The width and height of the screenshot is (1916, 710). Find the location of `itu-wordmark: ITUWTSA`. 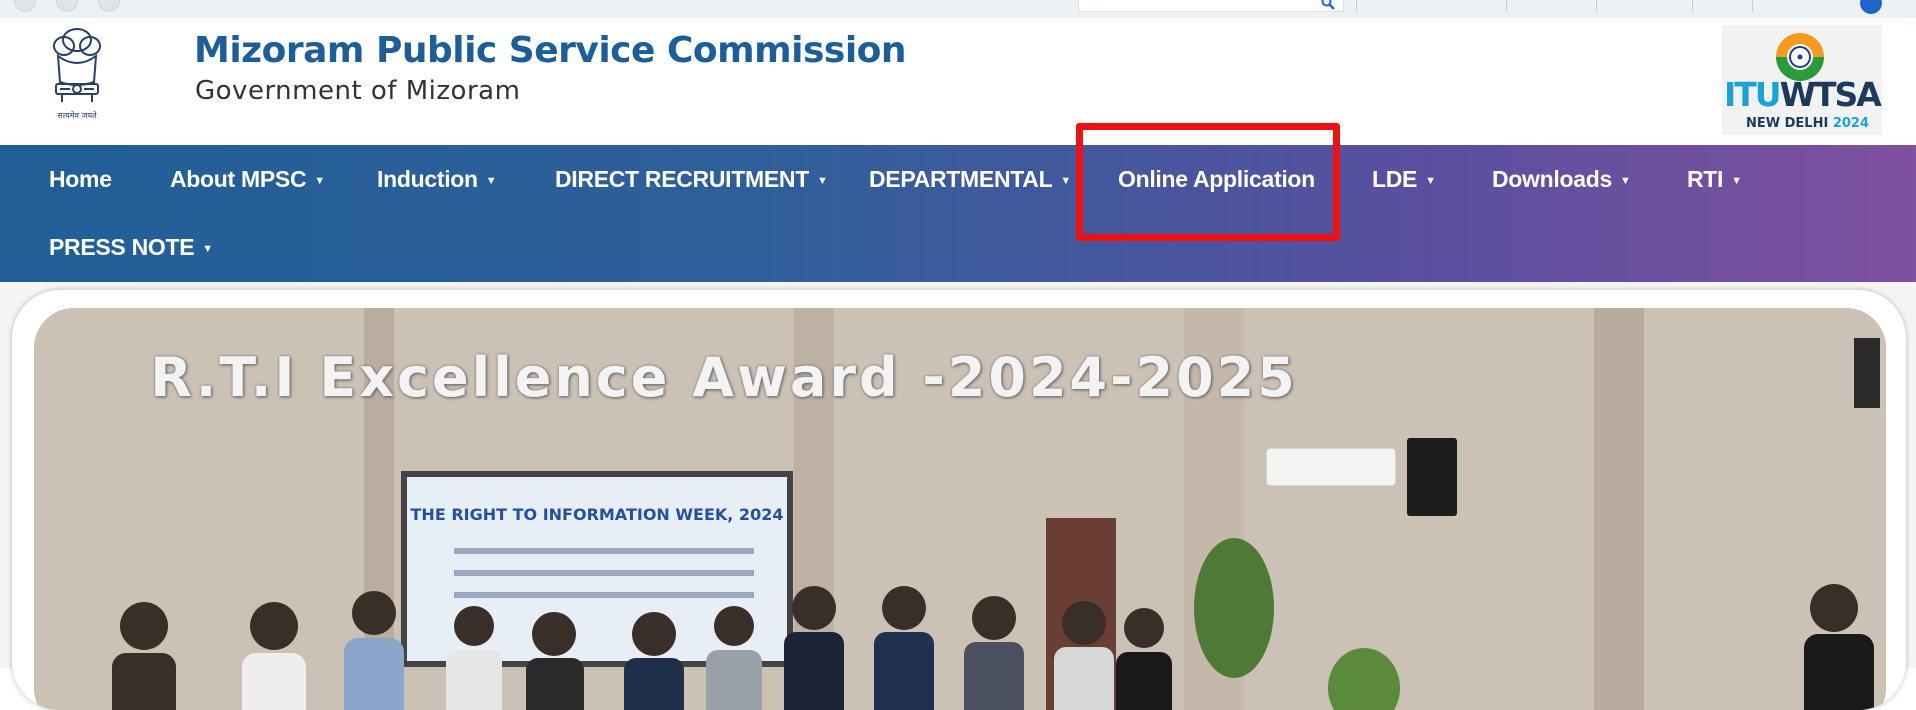

itu-wordmark: ITUWTSA is located at coordinates (1803, 94).